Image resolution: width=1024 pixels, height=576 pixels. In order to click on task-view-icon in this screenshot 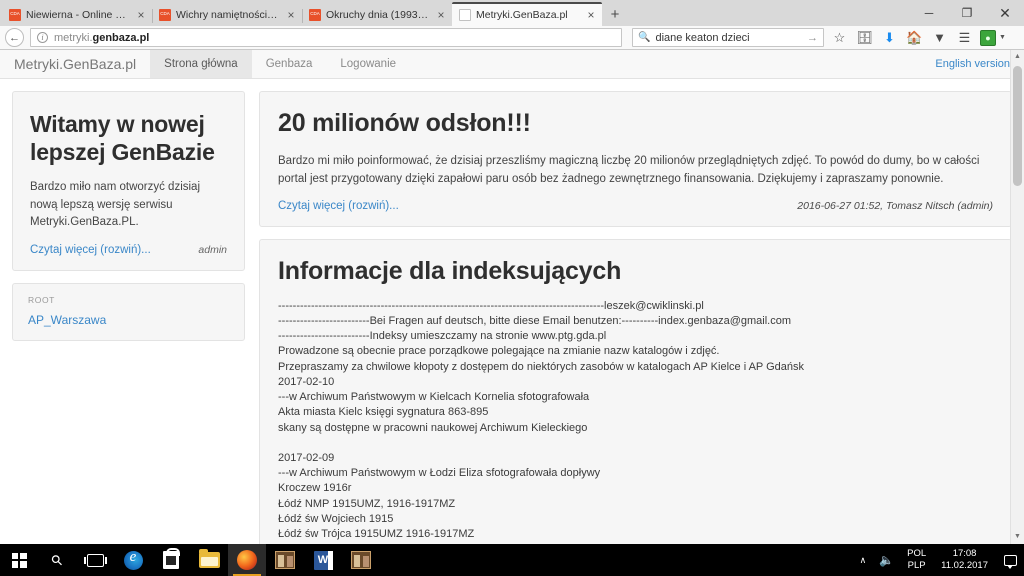, I will do `click(95, 560)`.